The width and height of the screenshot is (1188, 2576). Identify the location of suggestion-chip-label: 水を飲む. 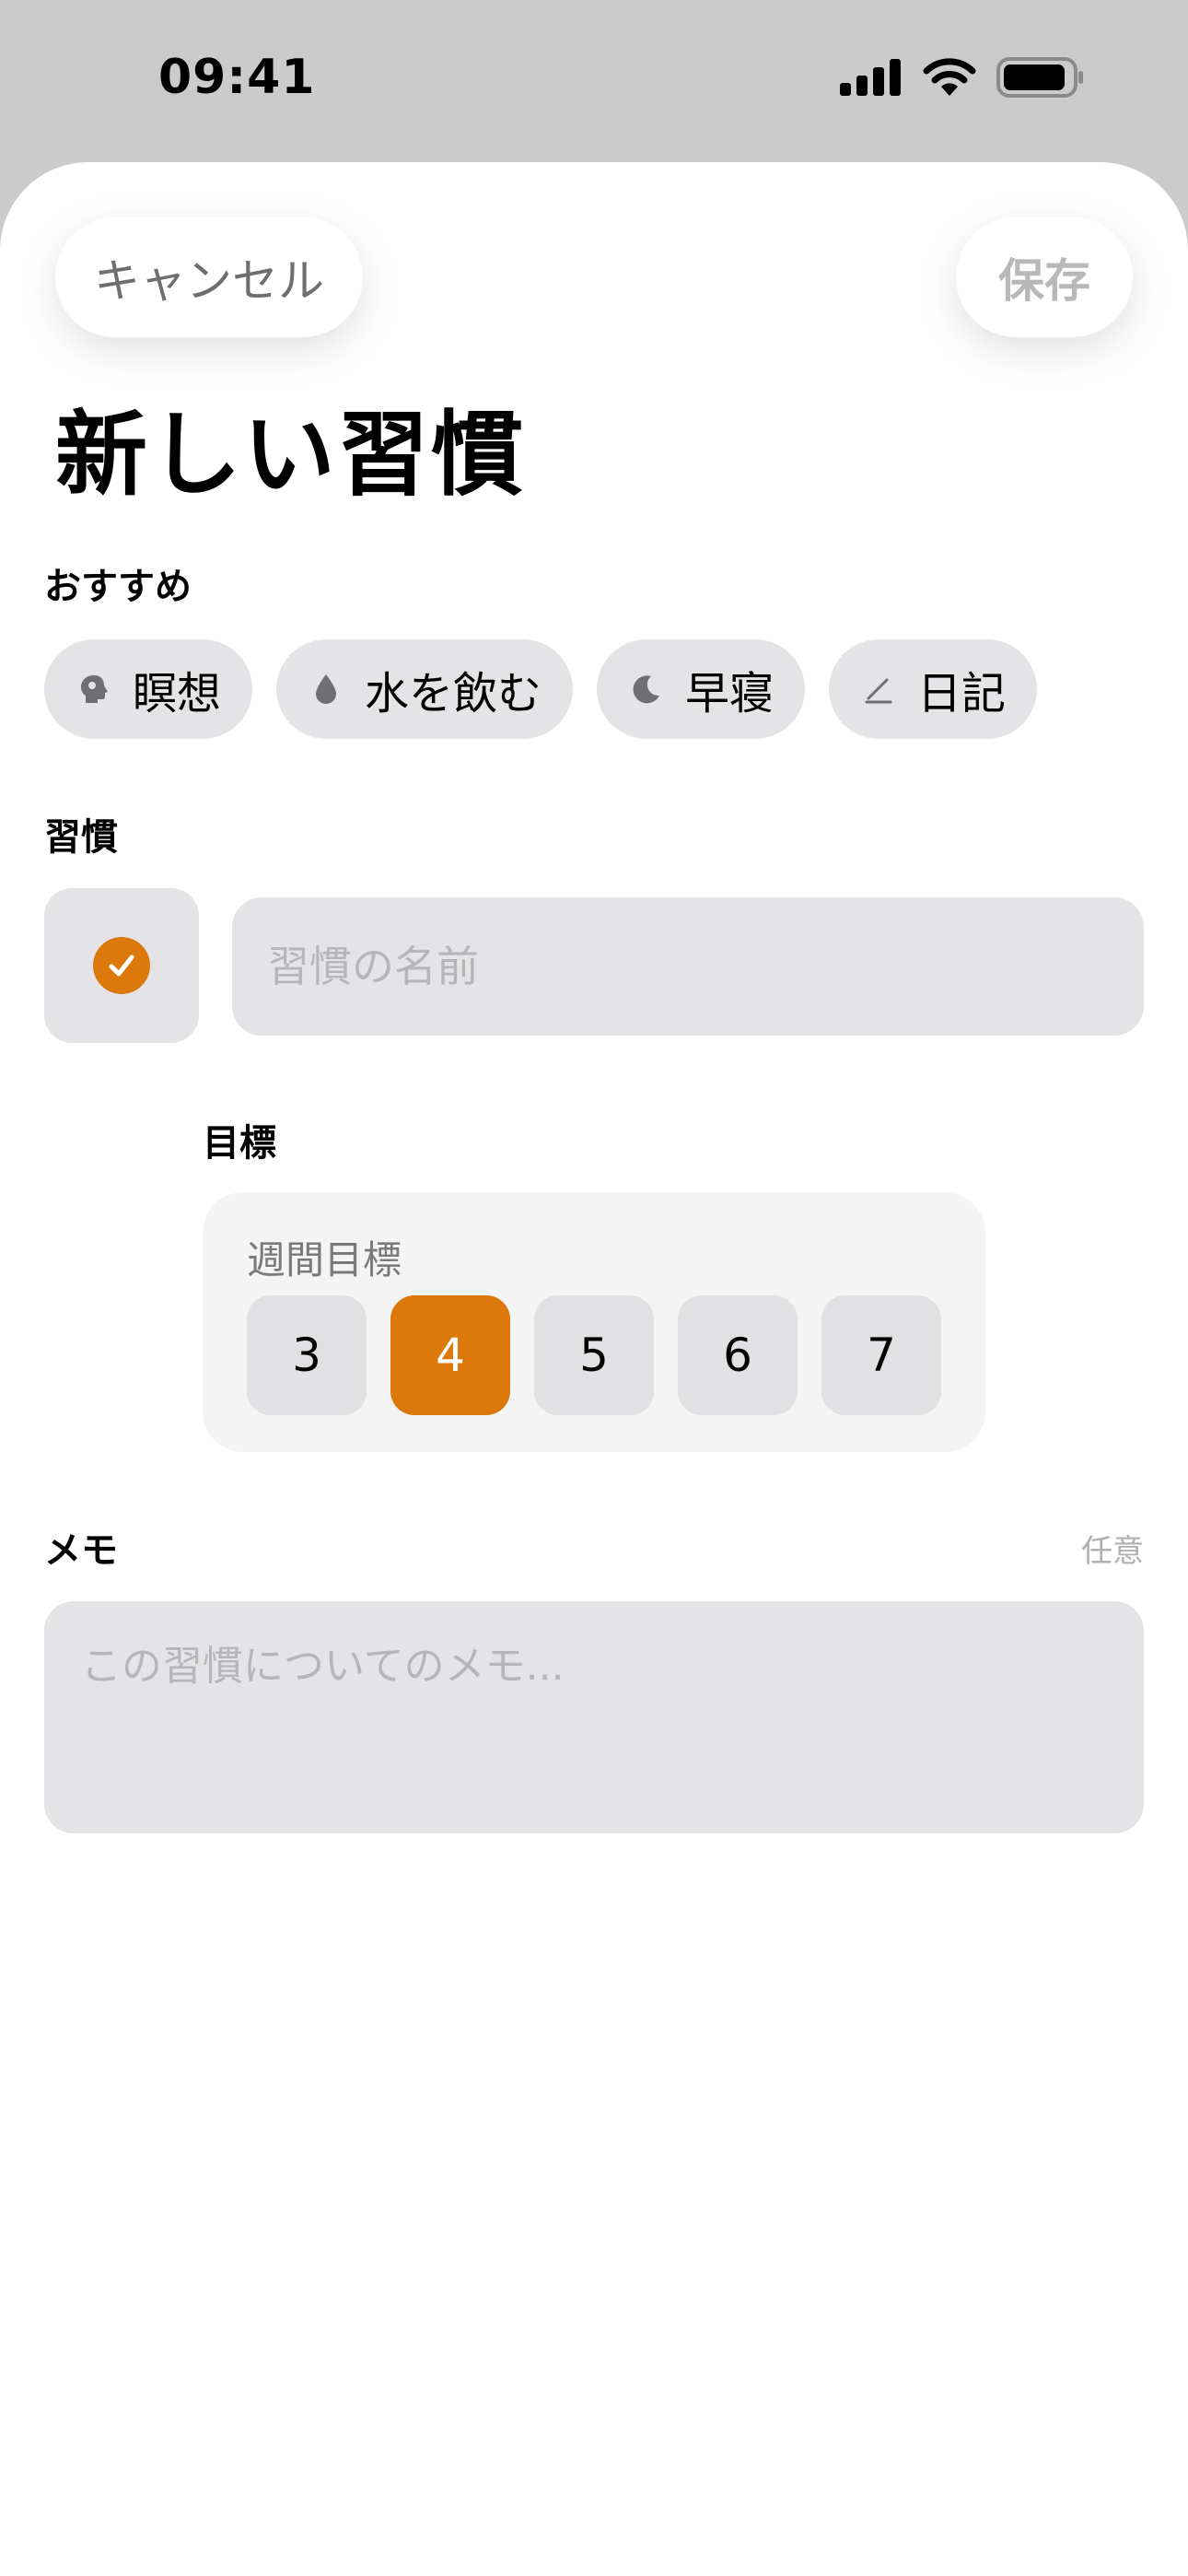
(453, 694).